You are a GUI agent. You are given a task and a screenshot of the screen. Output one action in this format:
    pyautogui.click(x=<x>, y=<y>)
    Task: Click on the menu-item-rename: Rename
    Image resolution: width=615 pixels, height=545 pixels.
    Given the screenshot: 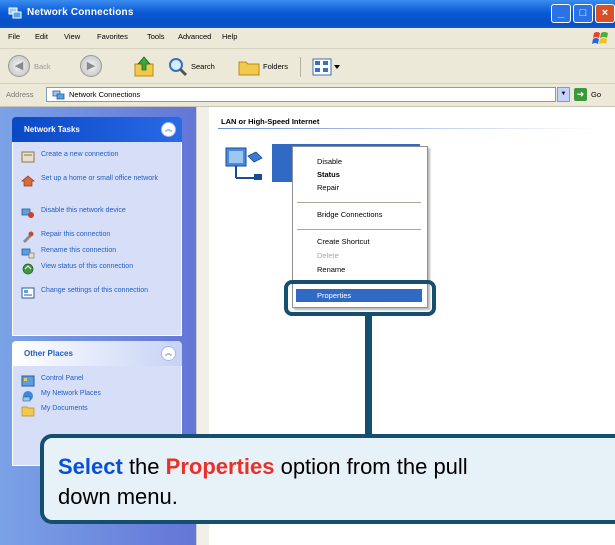 What is the action you would take?
    pyautogui.click(x=331, y=269)
    